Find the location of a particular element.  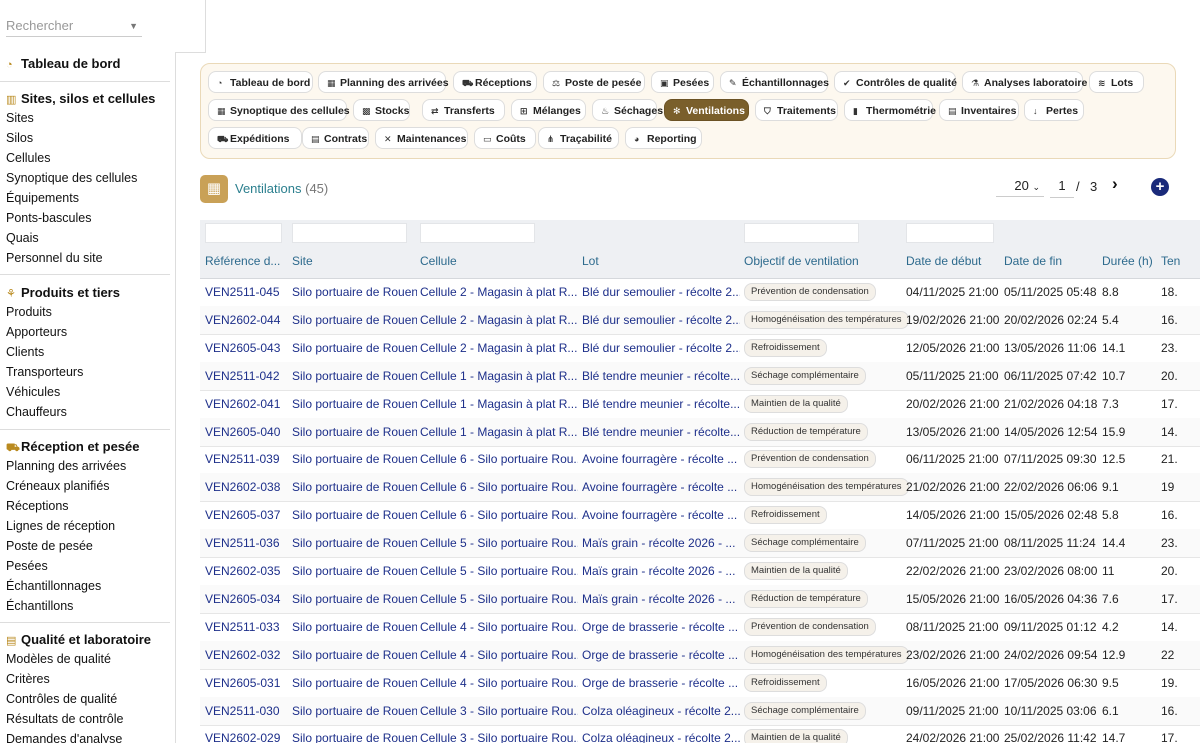

sidebar-item: Chauffeurs is located at coordinates (36, 412).